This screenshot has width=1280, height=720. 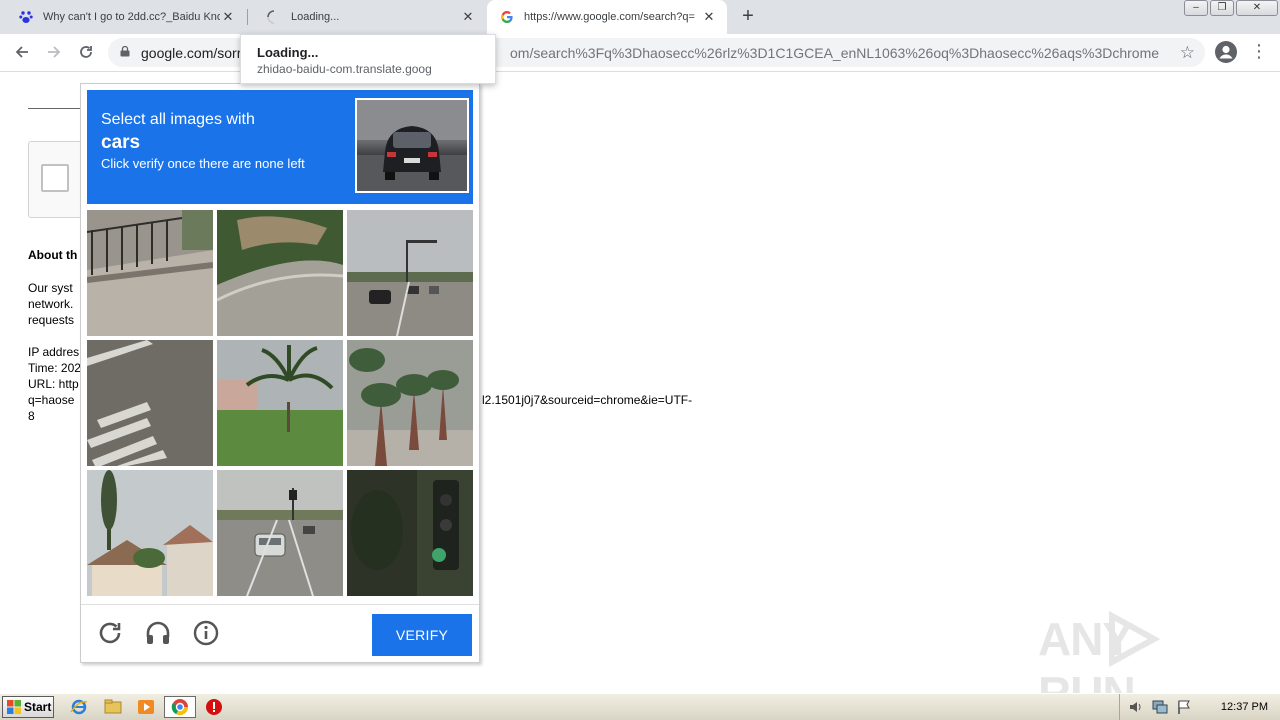 What do you see at coordinates (191, 53) in the screenshot?
I see `url-host: google.com/sorr` at bounding box center [191, 53].